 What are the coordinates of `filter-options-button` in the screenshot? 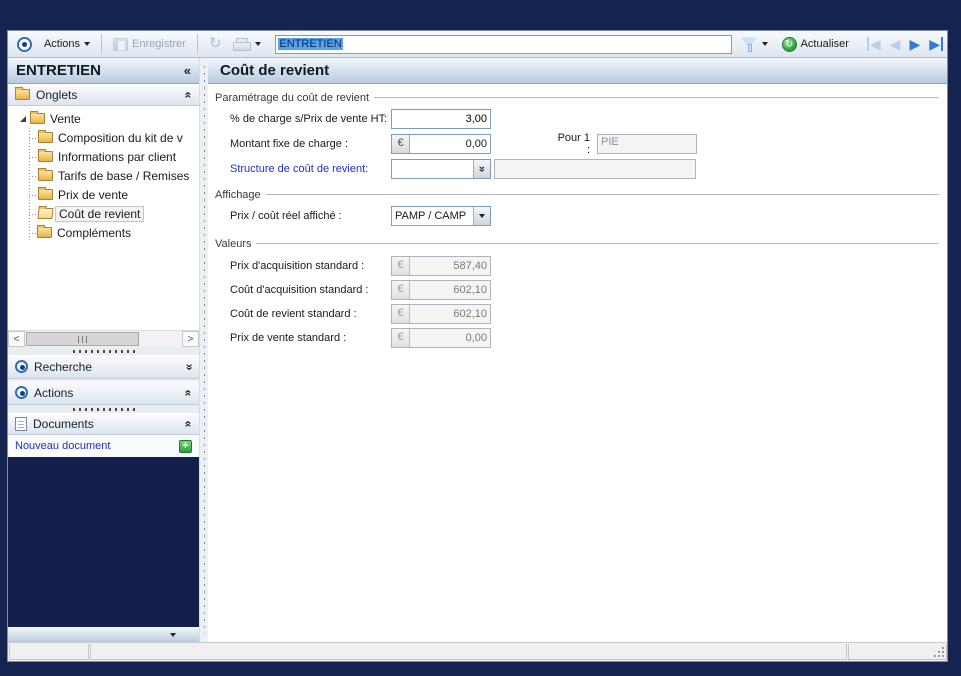 It's located at (765, 44).